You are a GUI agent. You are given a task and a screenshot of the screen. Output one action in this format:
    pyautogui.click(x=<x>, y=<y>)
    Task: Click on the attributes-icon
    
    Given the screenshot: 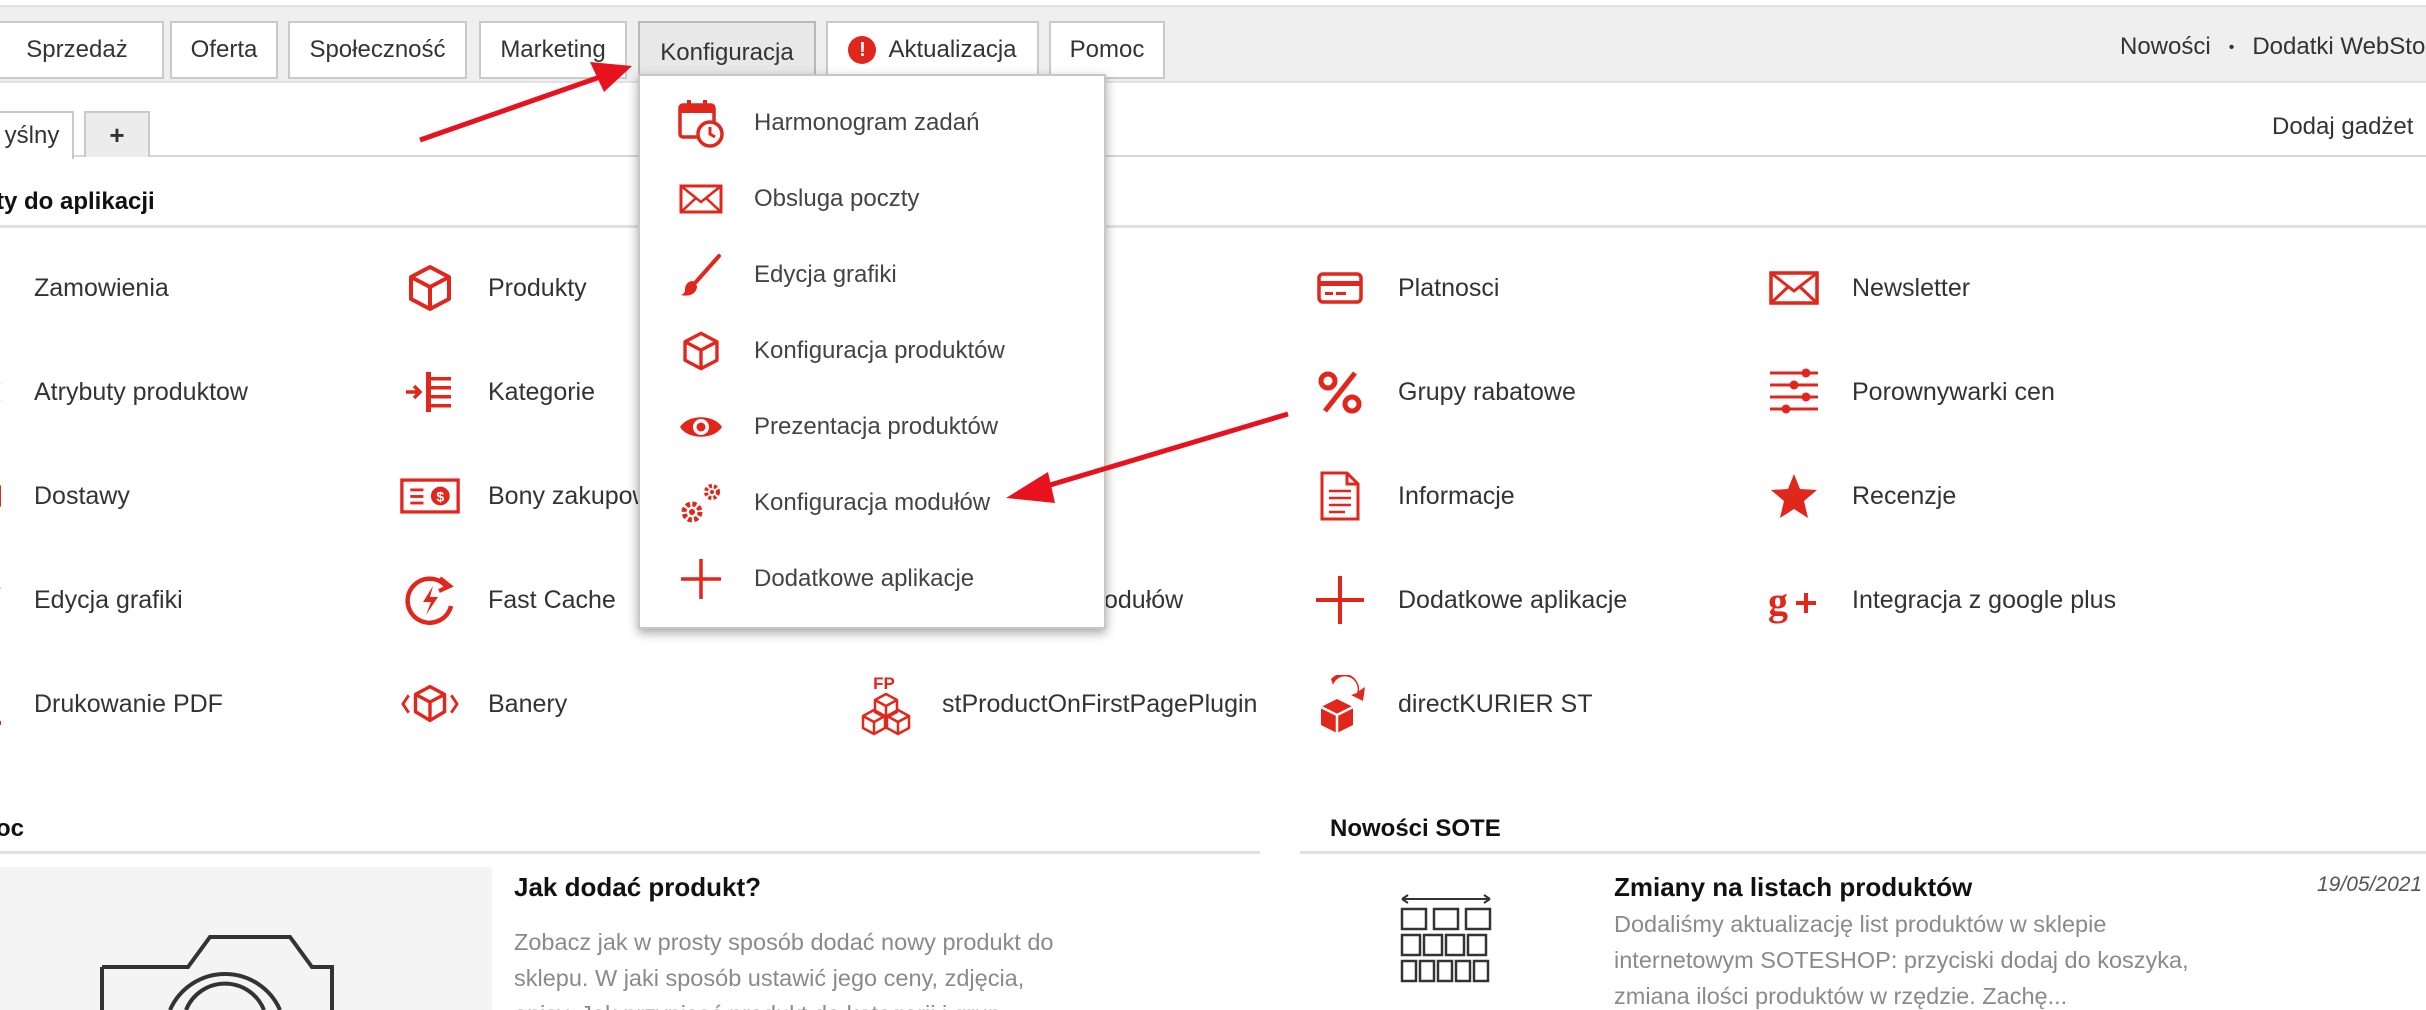 What is the action you would take?
    pyautogui.click(x=3, y=392)
    